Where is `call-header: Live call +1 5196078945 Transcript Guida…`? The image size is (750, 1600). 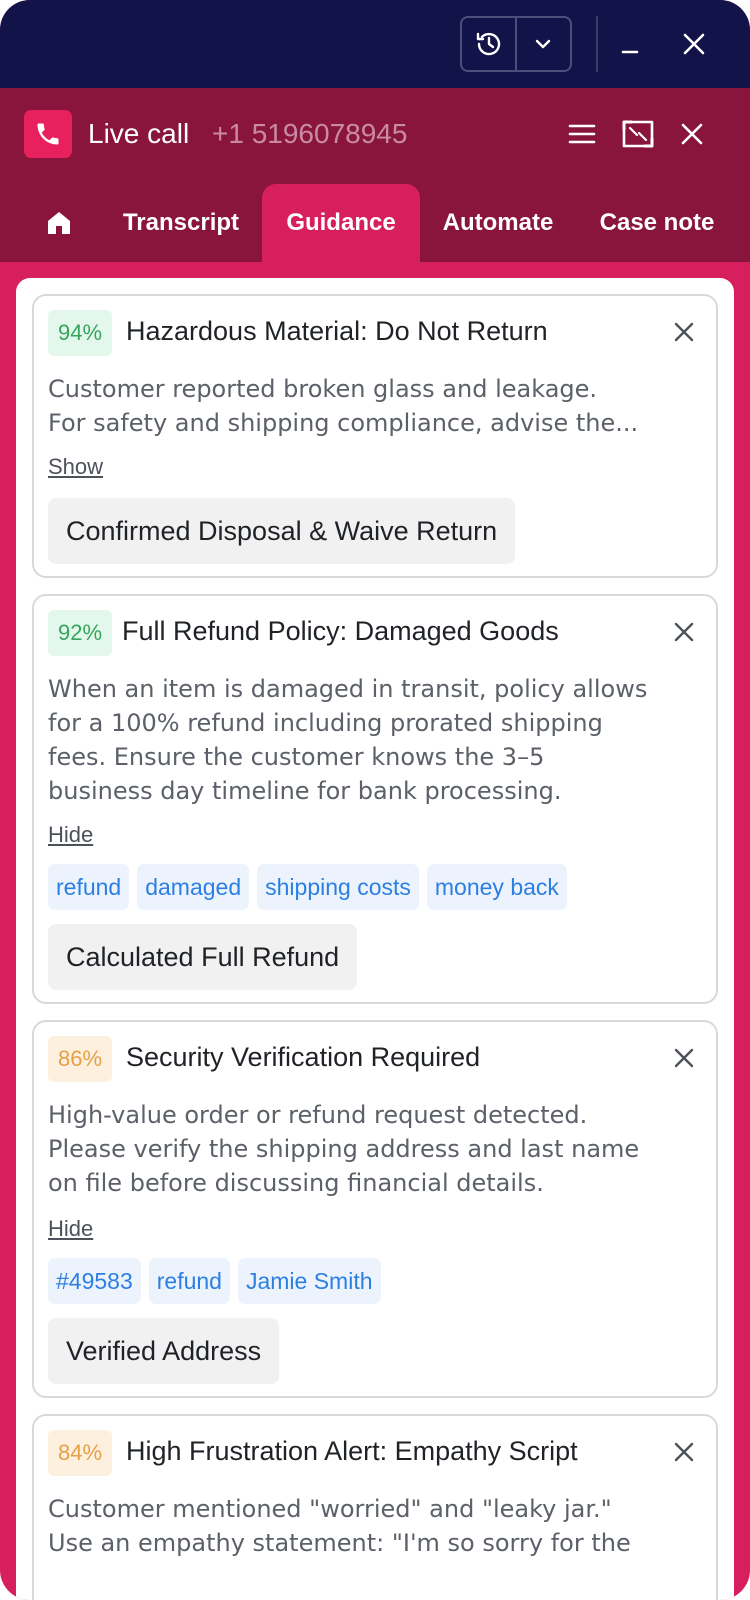 call-header: Live call +1 5196078945 Transcript Guida… is located at coordinates (375, 175).